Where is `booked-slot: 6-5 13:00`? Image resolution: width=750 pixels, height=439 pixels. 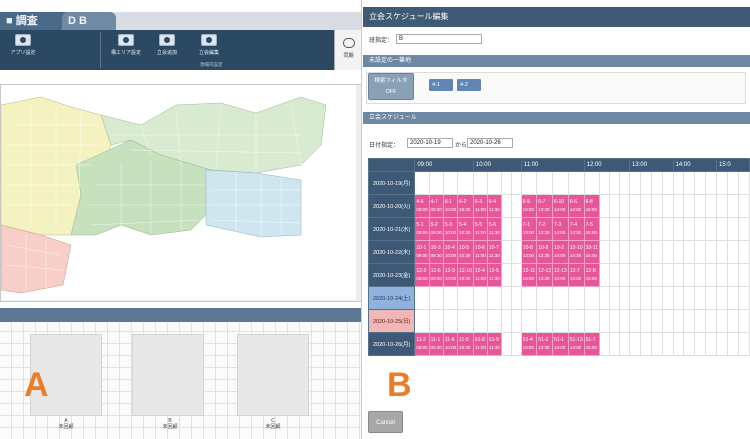
booked-slot: 6-5 13:00 is located at coordinates (529, 206).